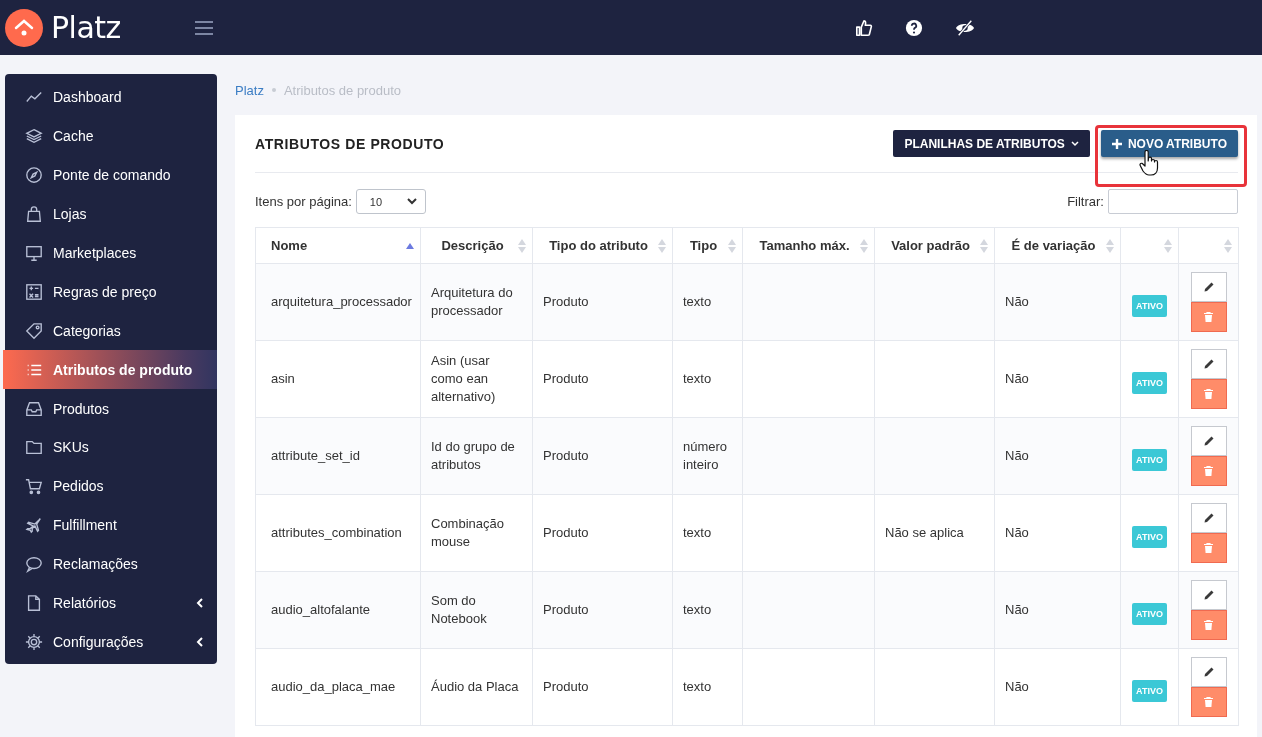 This screenshot has width=1262, height=737. Describe the element at coordinates (34, 136) in the screenshot. I see `layers-icon` at that location.